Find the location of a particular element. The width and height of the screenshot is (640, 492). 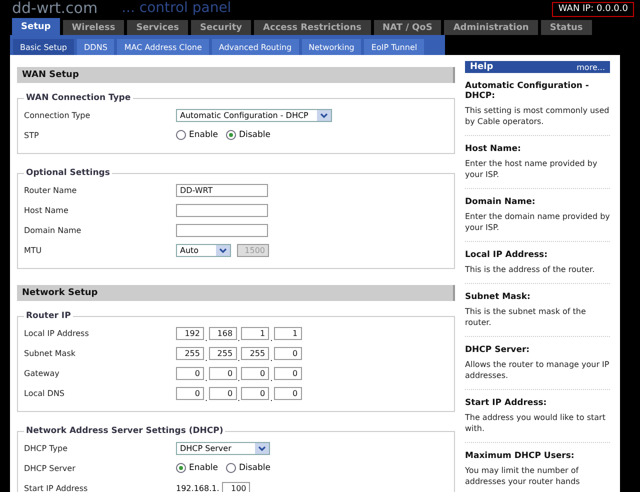

help-text: This is the address of the router. is located at coordinates (530, 269).